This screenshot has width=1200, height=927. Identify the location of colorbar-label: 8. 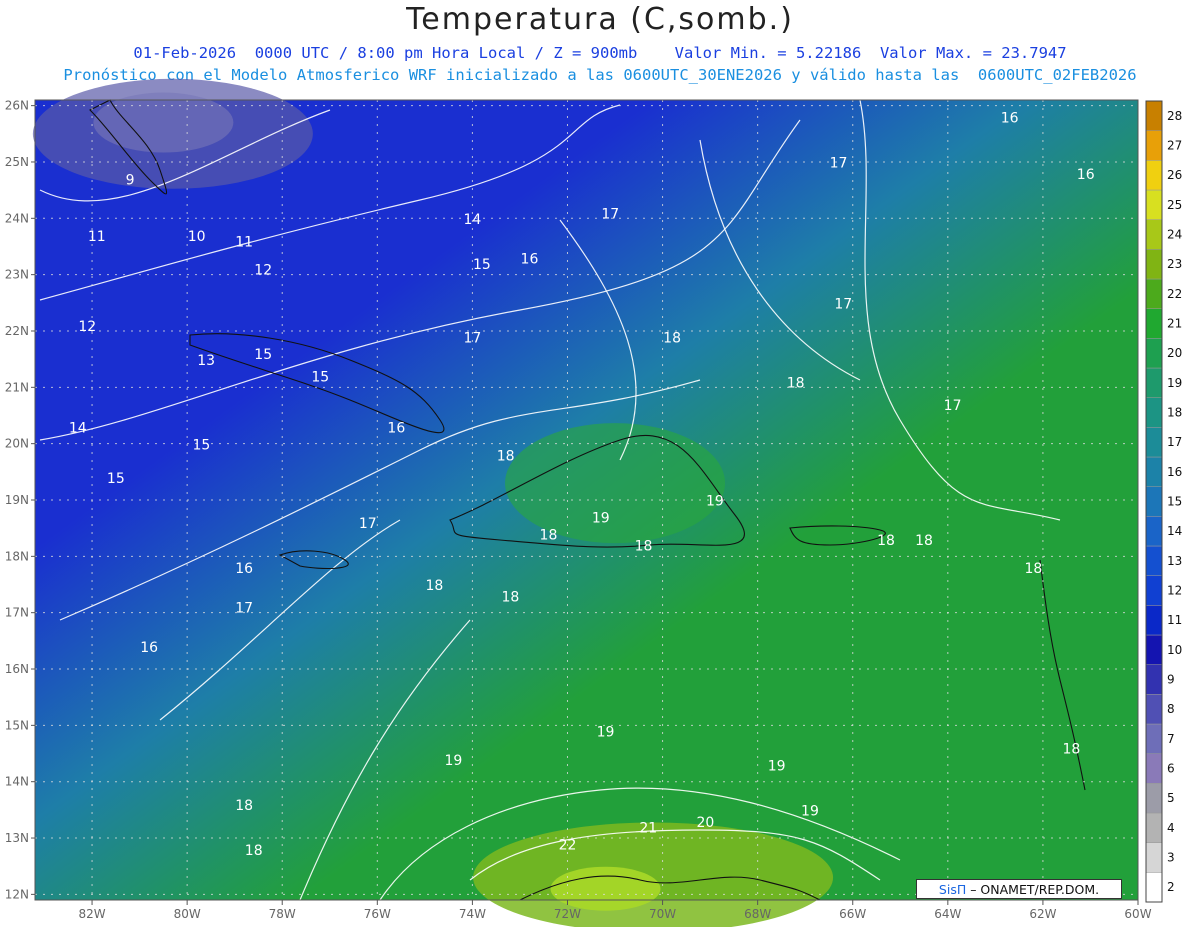
(1171, 709).